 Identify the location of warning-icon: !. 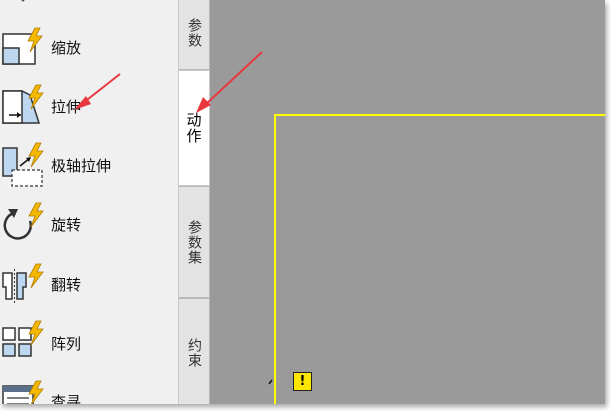
(302, 381).